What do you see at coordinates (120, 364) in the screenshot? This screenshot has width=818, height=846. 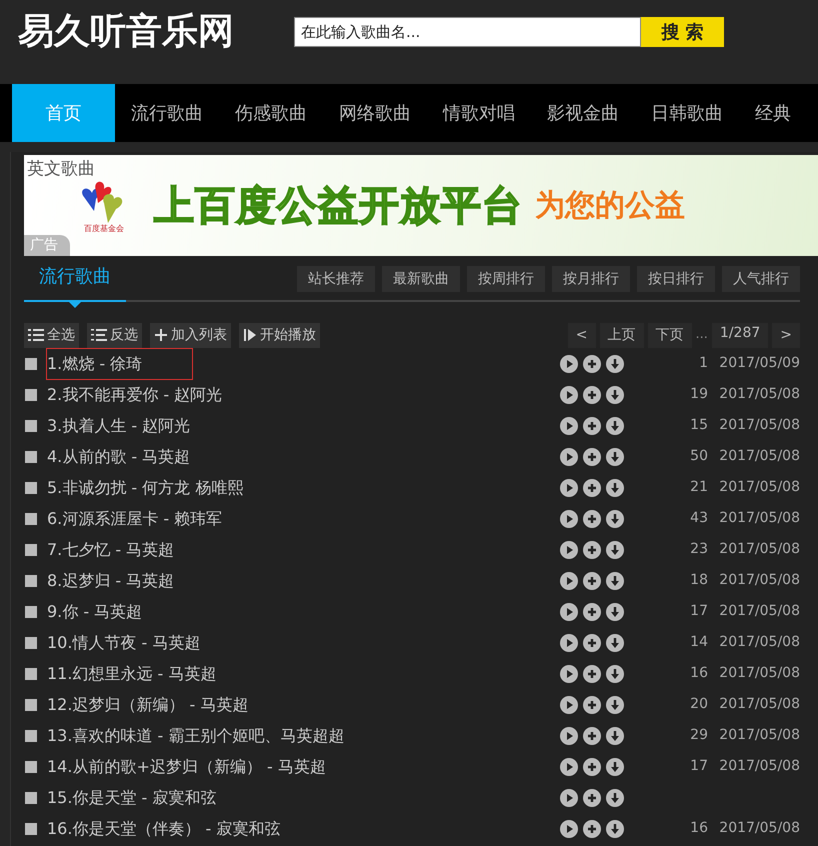 I see `song-title: 1.燃烧 - 徐琦` at bounding box center [120, 364].